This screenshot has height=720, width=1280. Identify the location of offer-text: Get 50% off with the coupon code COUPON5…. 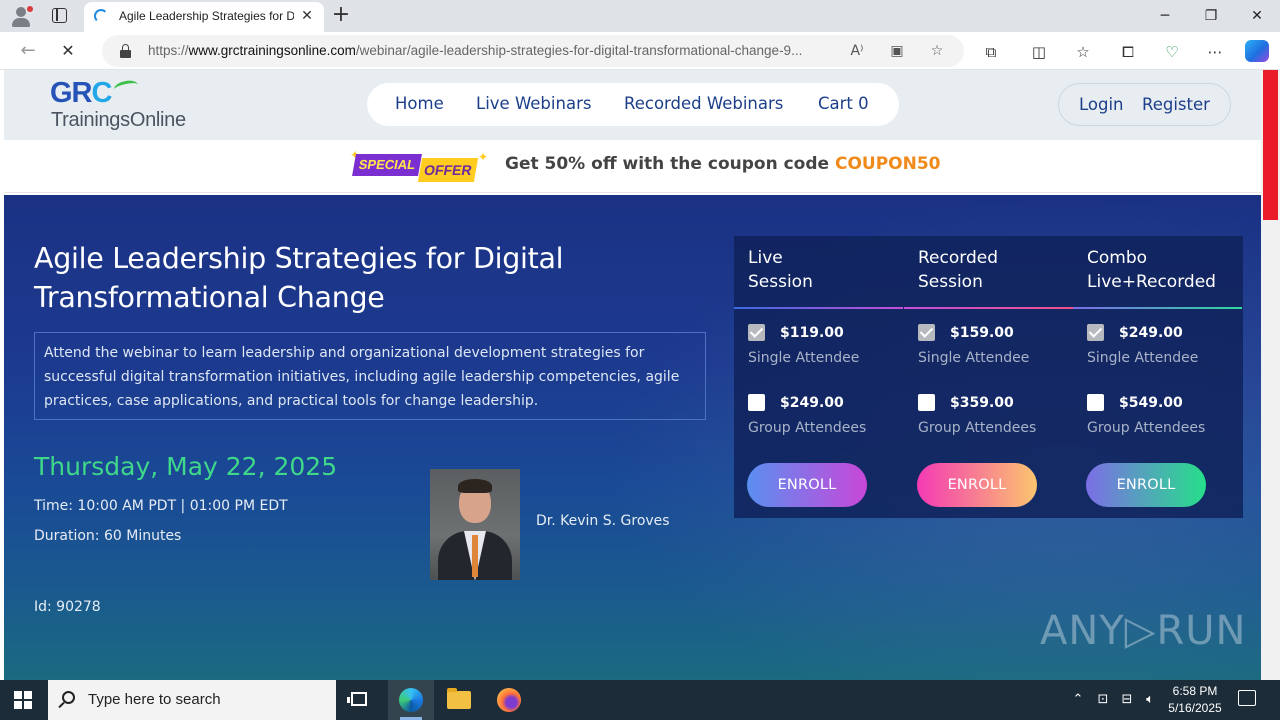
(723, 164).